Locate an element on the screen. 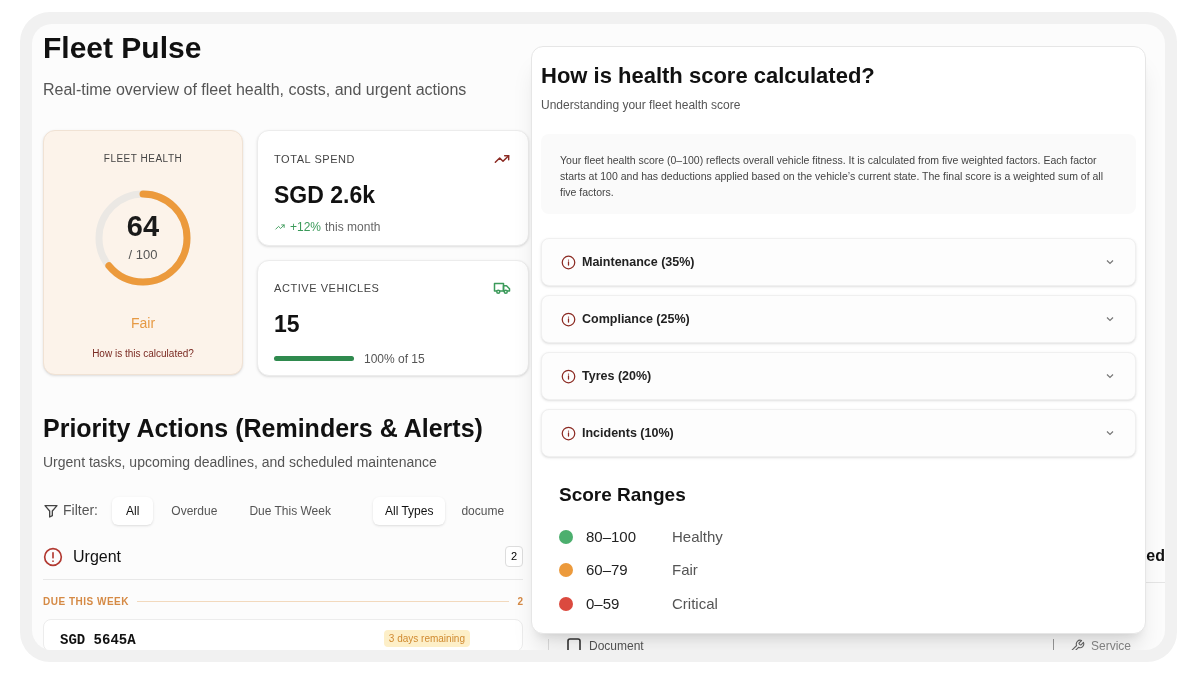  group-title: Urgent is located at coordinates (97, 556).